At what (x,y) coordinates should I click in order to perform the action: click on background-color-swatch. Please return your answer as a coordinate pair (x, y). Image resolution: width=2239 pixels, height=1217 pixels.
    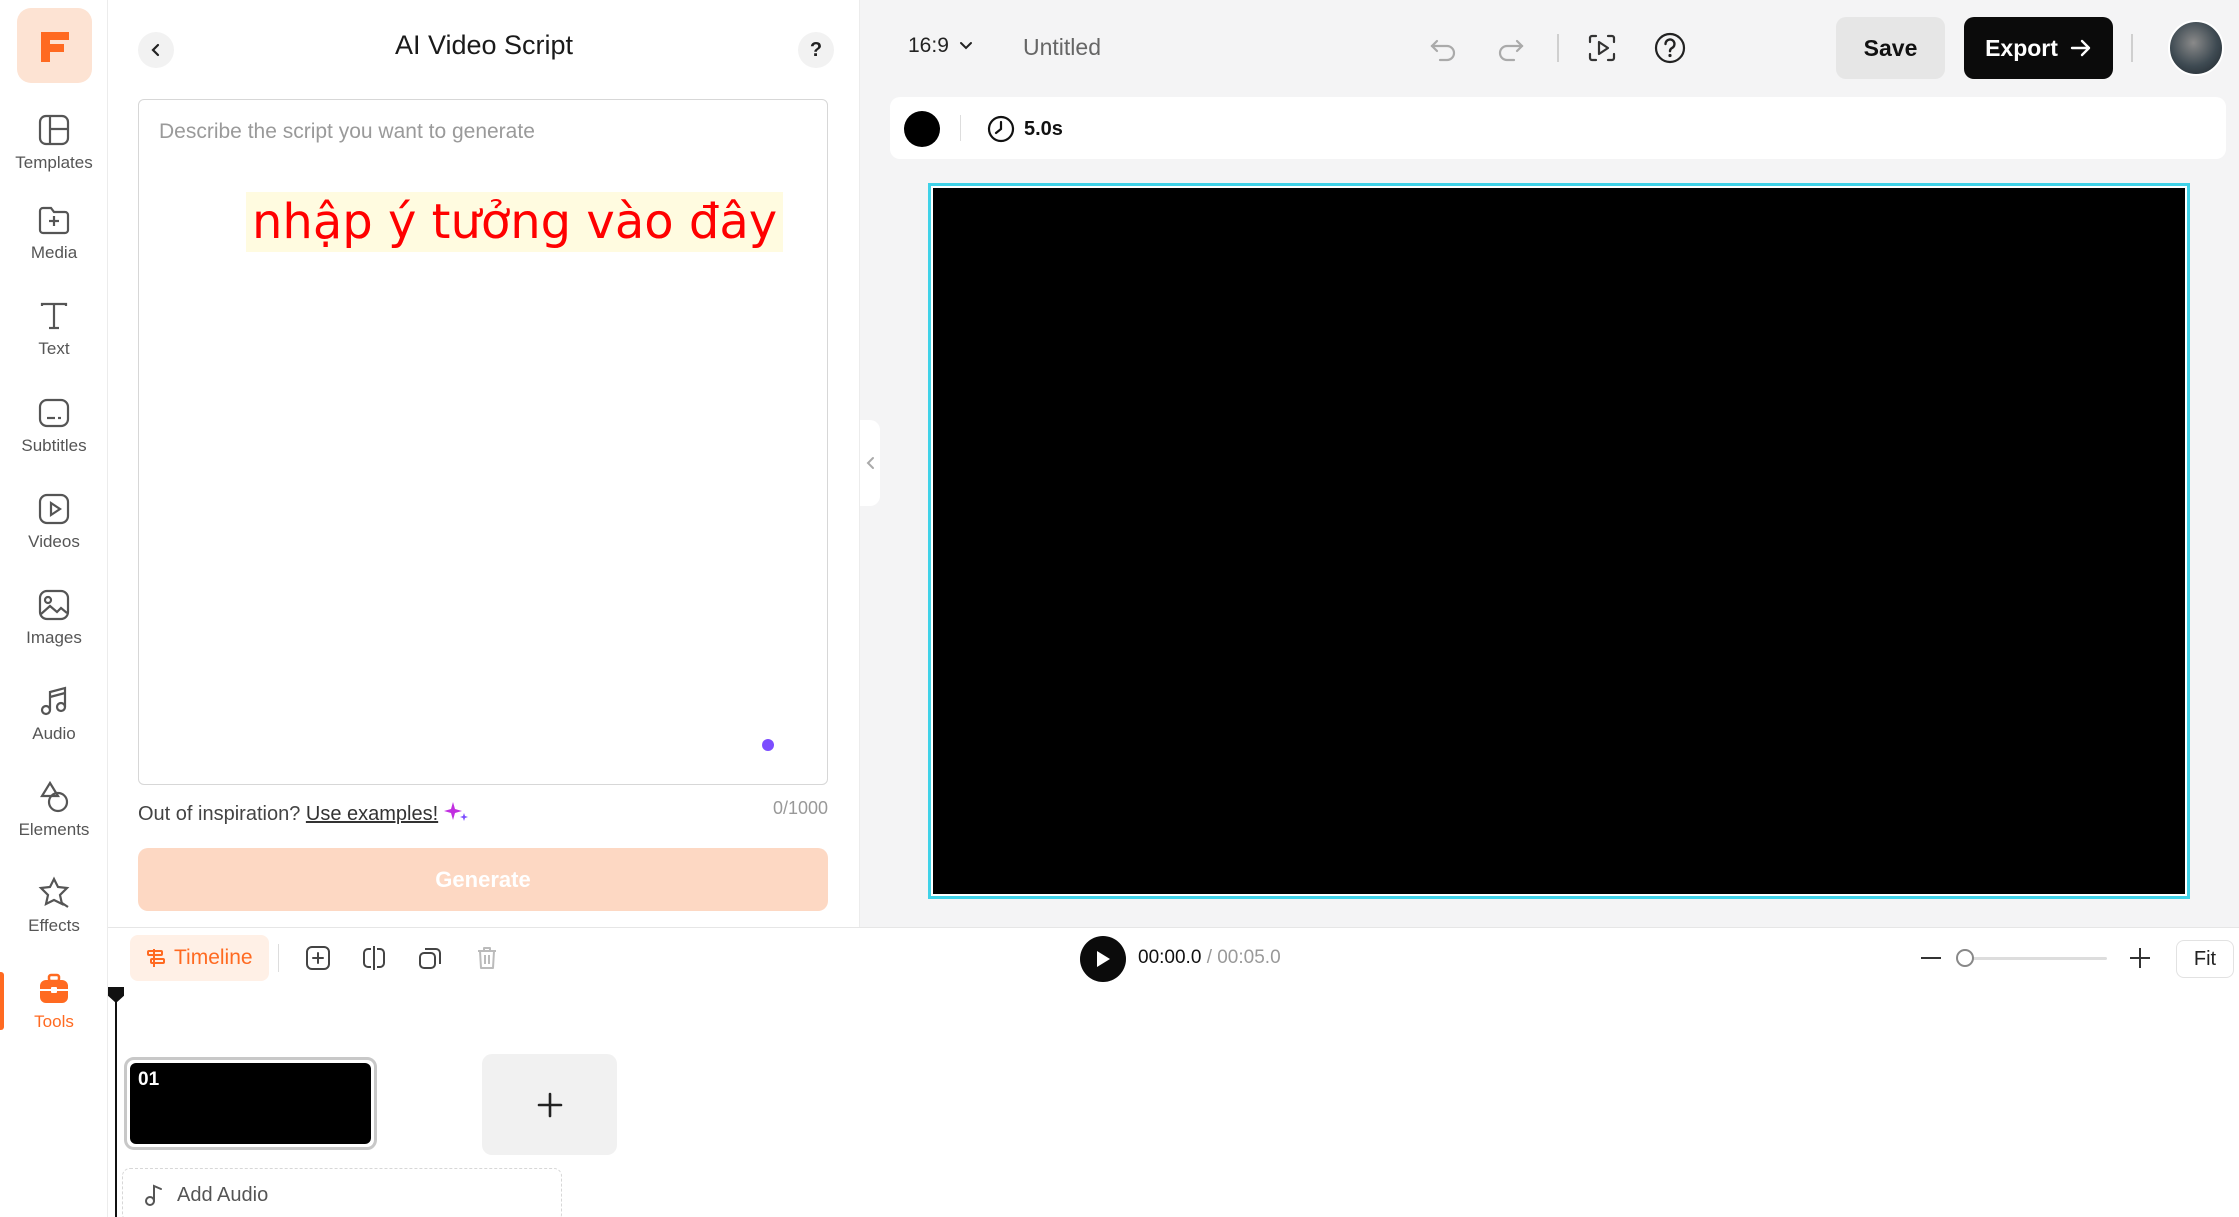
    Looking at the image, I should click on (922, 129).